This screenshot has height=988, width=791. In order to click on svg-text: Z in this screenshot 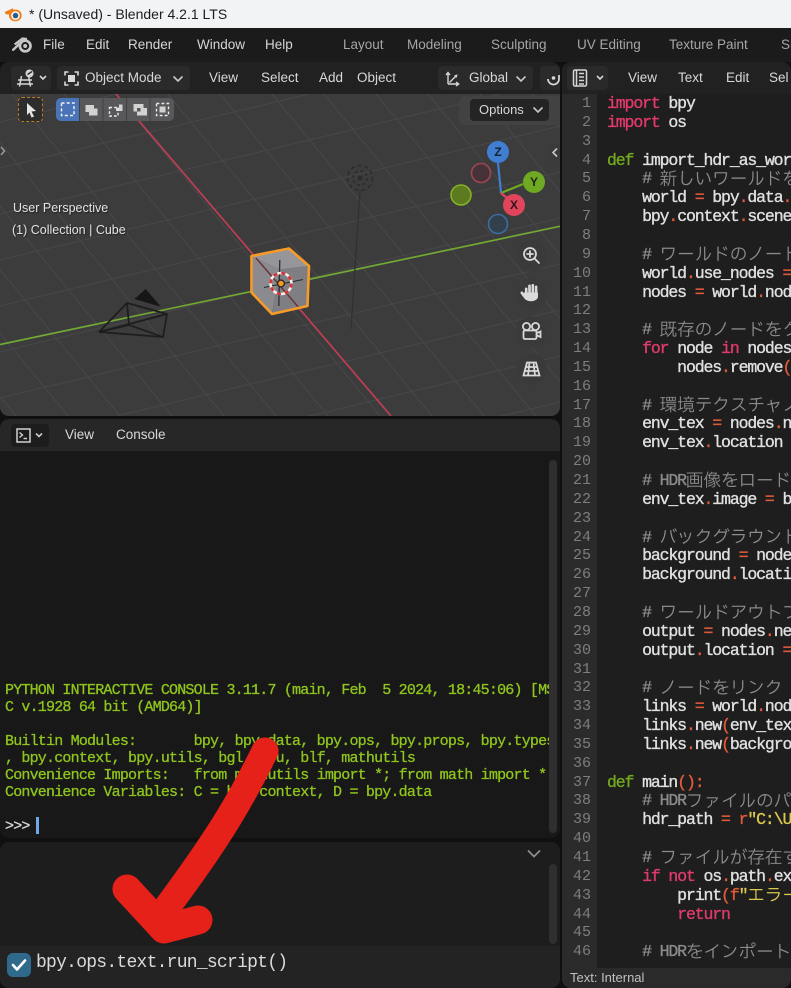, I will do `click(497, 152)`.